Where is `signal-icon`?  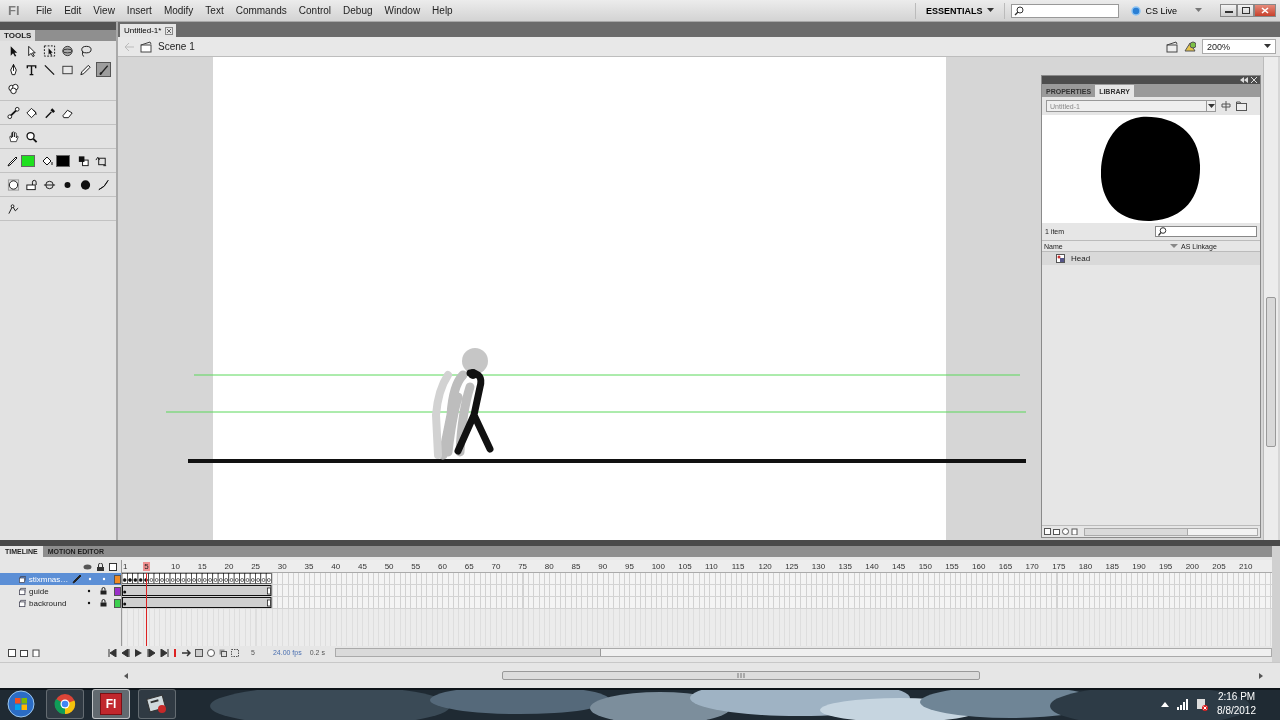 signal-icon is located at coordinates (1183, 704).